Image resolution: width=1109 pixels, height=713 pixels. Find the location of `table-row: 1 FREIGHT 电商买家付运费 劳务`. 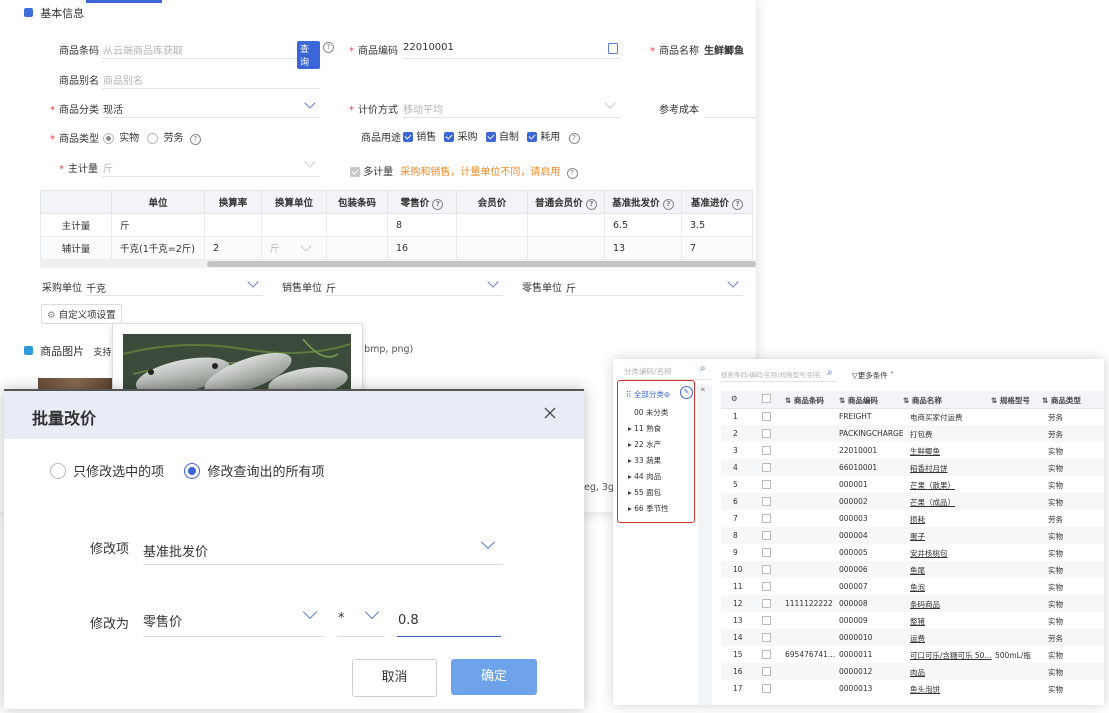

table-row: 1 FREIGHT 电商买家付运费 劳务 is located at coordinates (912, 416).